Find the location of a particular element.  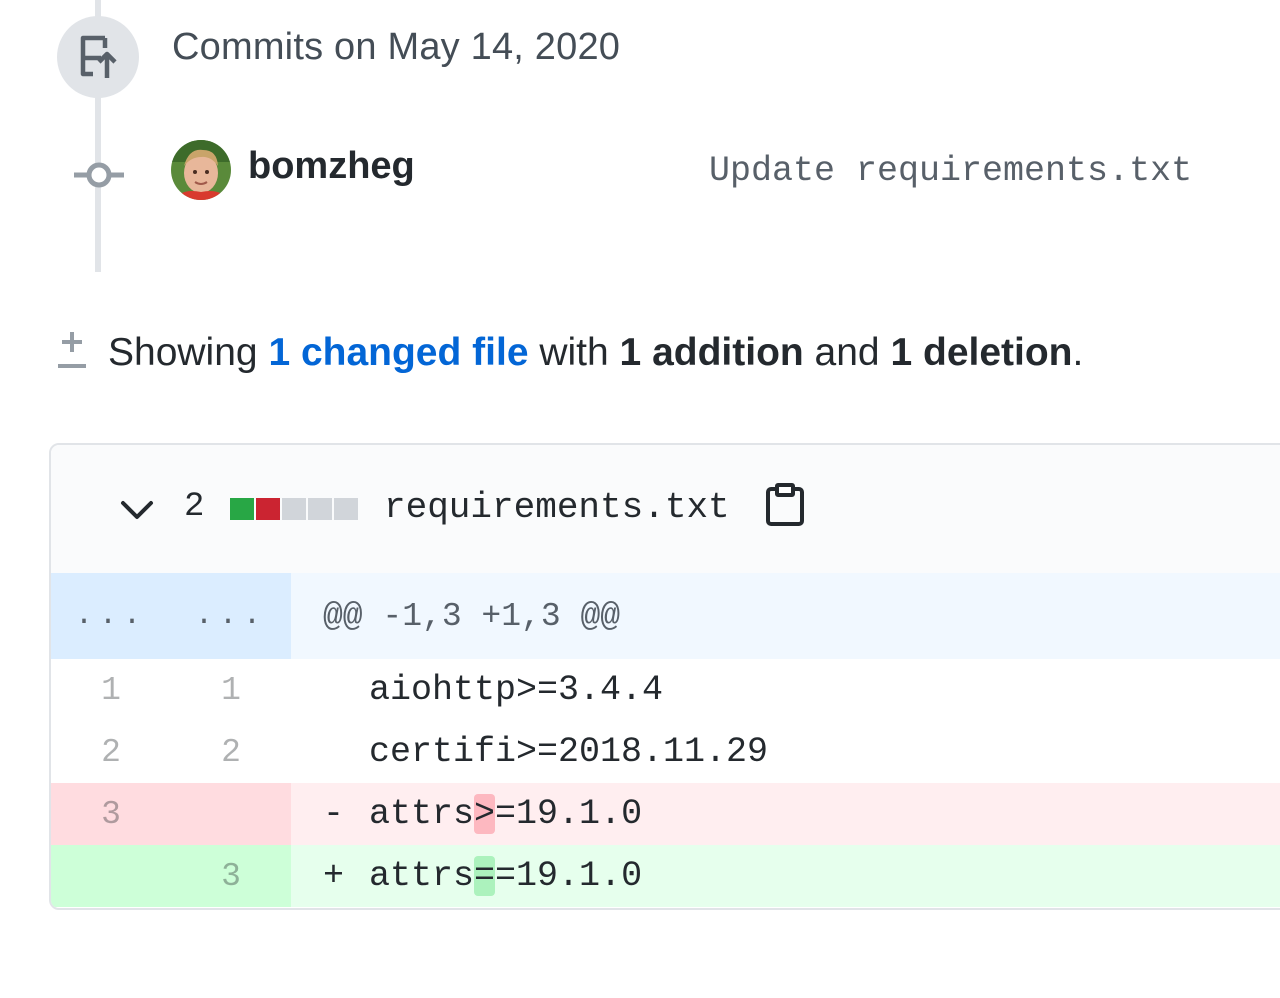

new-line-number is located at coordinates (231, 814).